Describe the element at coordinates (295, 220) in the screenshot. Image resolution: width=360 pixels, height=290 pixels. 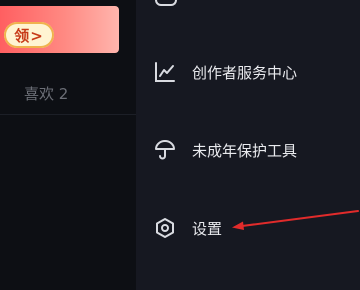
I see `annotation-arrow` at that location.